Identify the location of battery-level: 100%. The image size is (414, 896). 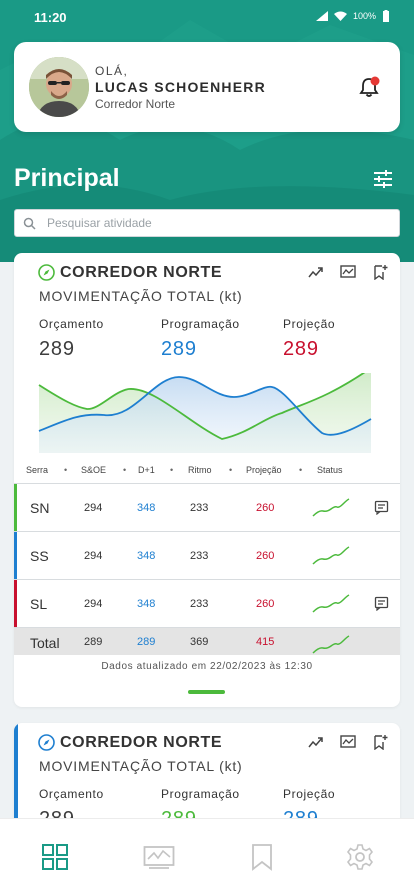
(364, 16).